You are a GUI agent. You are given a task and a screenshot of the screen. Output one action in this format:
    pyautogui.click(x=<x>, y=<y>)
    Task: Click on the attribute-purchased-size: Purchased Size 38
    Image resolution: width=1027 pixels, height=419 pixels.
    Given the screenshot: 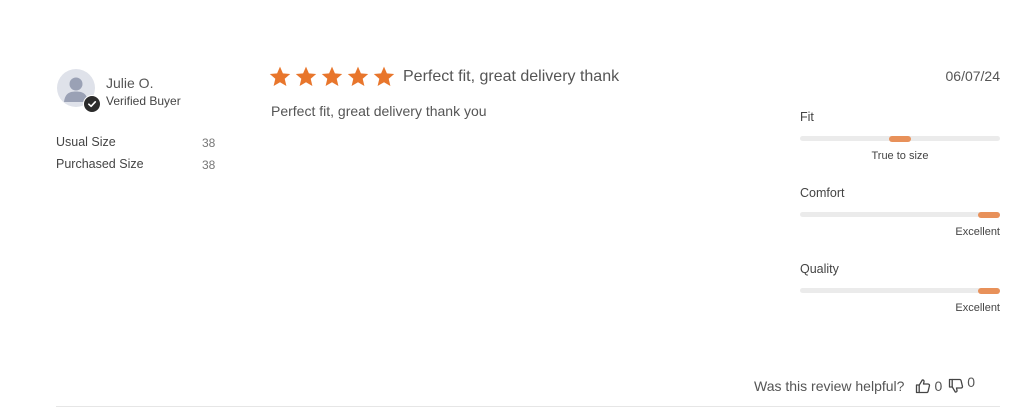 What is the action you would take?
    pyautogui.click(x=138, y=164)
    